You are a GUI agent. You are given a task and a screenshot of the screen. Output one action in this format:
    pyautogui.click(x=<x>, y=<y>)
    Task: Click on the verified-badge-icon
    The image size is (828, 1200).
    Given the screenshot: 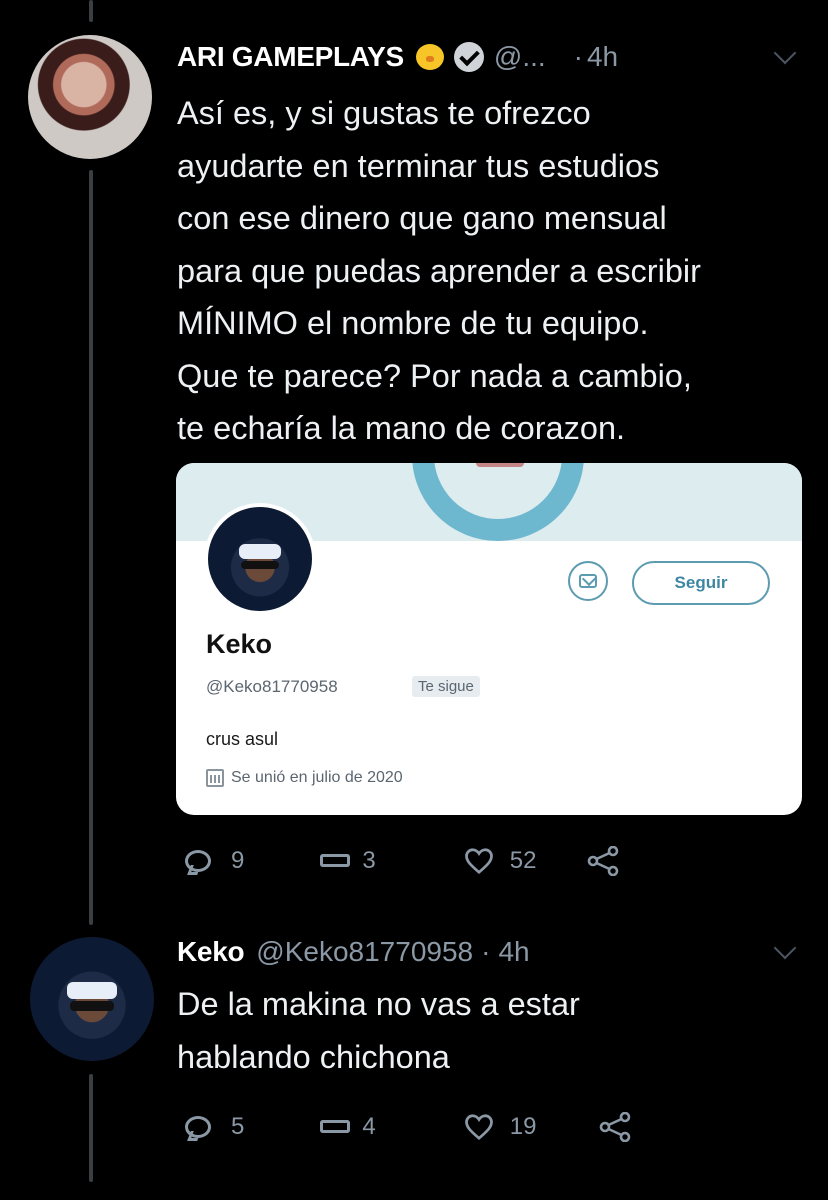 What is the action you would take?
    pyautogui.click(x=468, y=57)
    